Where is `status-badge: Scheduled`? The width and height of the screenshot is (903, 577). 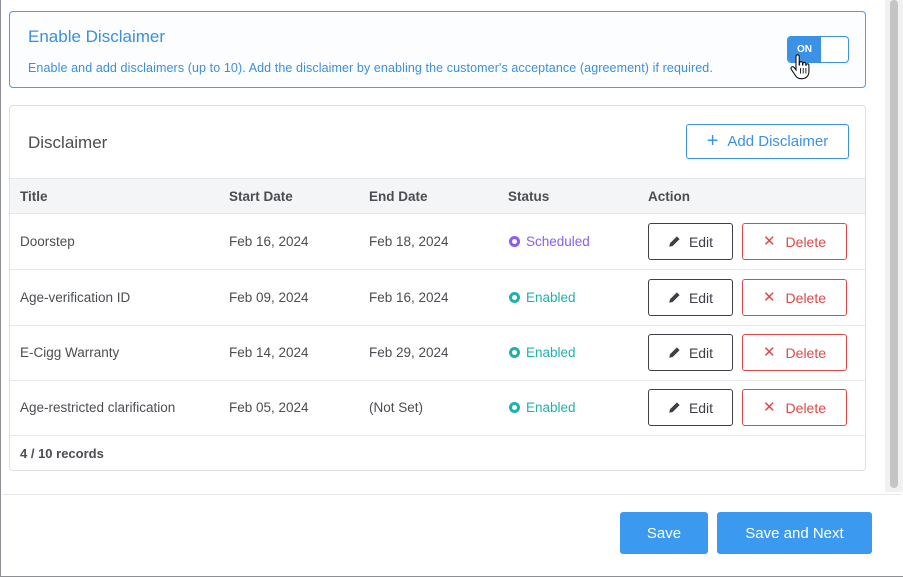
status-badge: Scheduled is located at coordinates (549, 241).